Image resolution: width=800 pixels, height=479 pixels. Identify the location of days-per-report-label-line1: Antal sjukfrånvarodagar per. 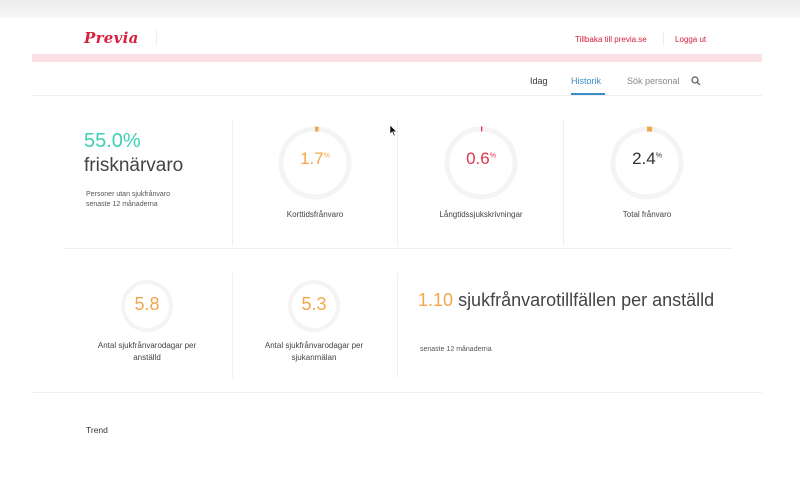
(314, 345).